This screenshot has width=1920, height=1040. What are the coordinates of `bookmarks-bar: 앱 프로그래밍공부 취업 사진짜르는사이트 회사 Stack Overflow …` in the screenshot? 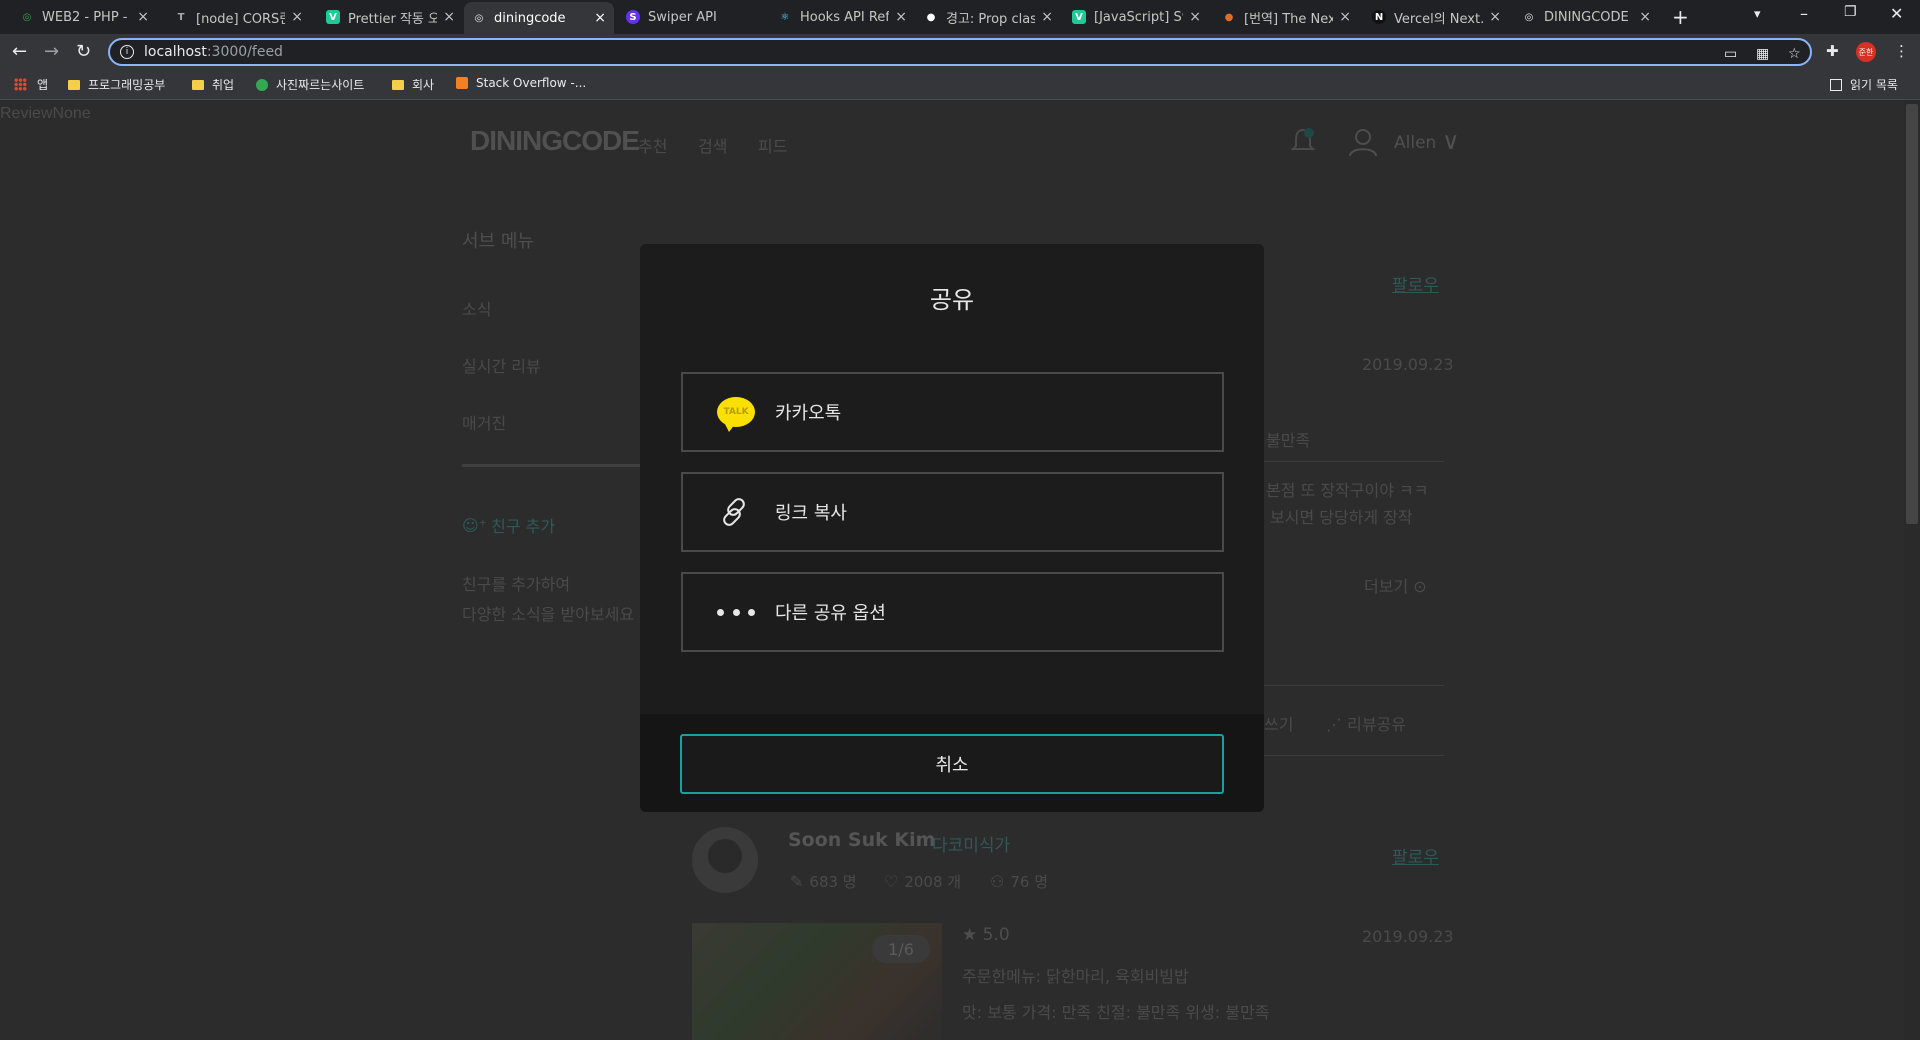 It's located at (960, 85).